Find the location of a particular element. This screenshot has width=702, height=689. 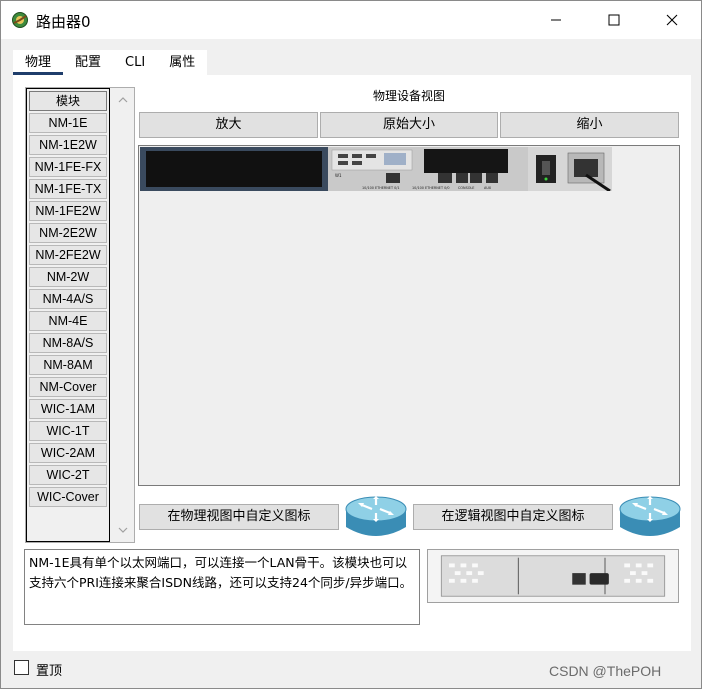

module-item-nm-4e: NM-4E is located at coordinates (68, 321).